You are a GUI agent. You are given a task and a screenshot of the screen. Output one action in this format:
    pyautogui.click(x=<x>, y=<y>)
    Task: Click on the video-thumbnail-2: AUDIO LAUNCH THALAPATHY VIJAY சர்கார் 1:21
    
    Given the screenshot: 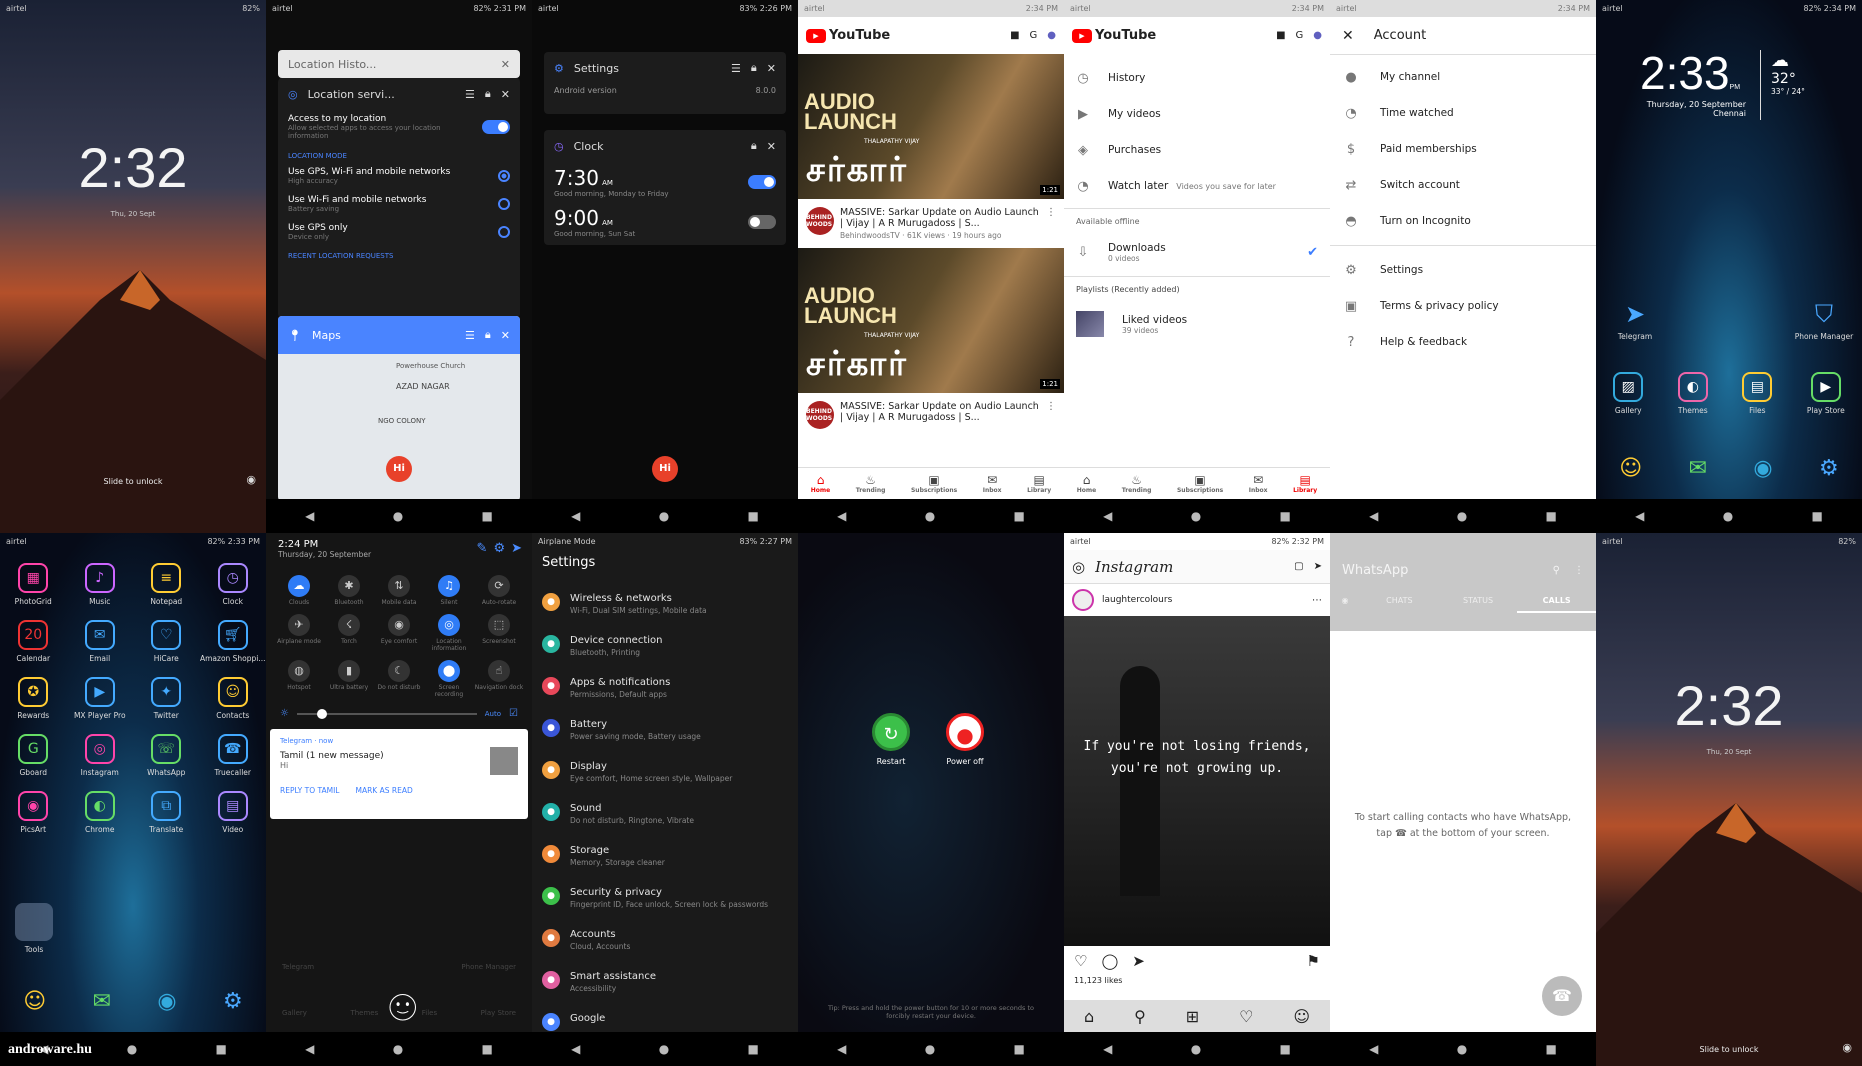 What is the action you would take?
    pyautogui.click(x=931, y=320)
    